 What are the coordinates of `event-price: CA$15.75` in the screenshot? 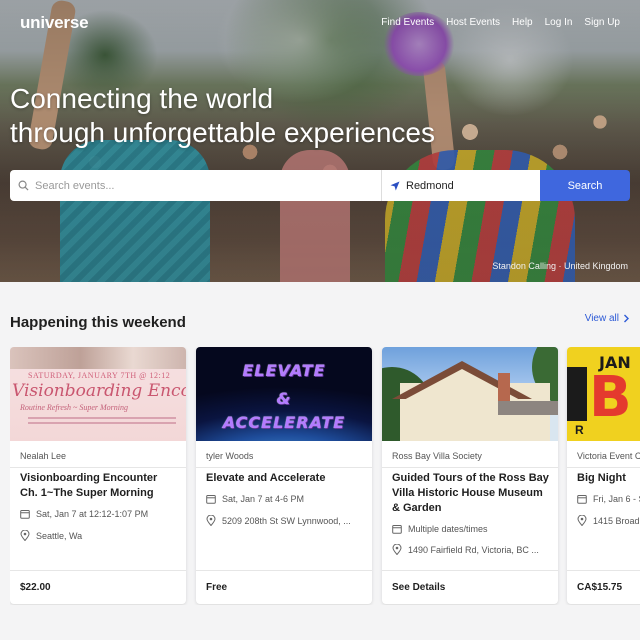 It's located at (603, 587).